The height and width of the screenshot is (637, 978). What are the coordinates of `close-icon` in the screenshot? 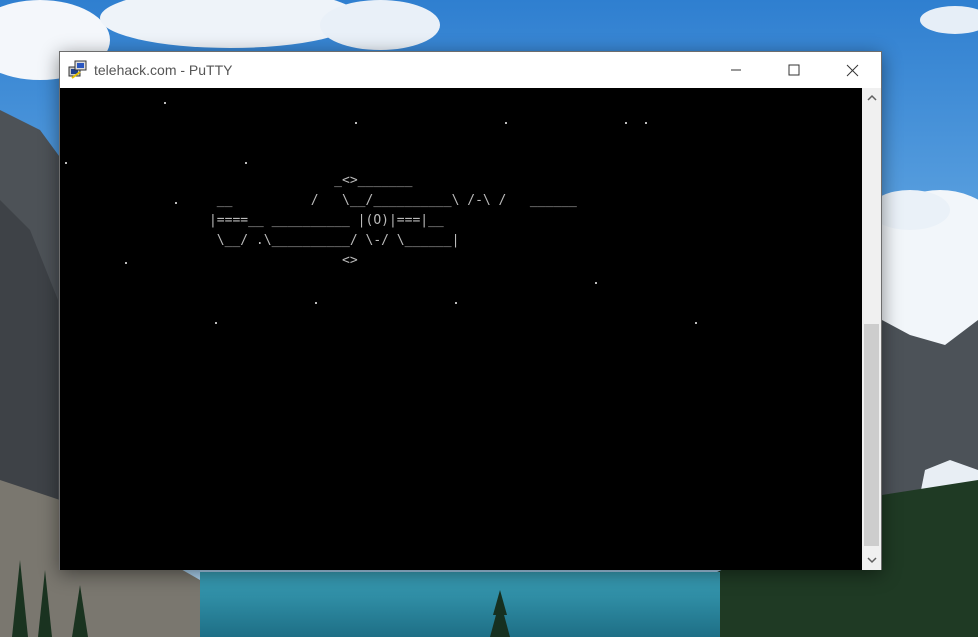 It's located at (852, 70).